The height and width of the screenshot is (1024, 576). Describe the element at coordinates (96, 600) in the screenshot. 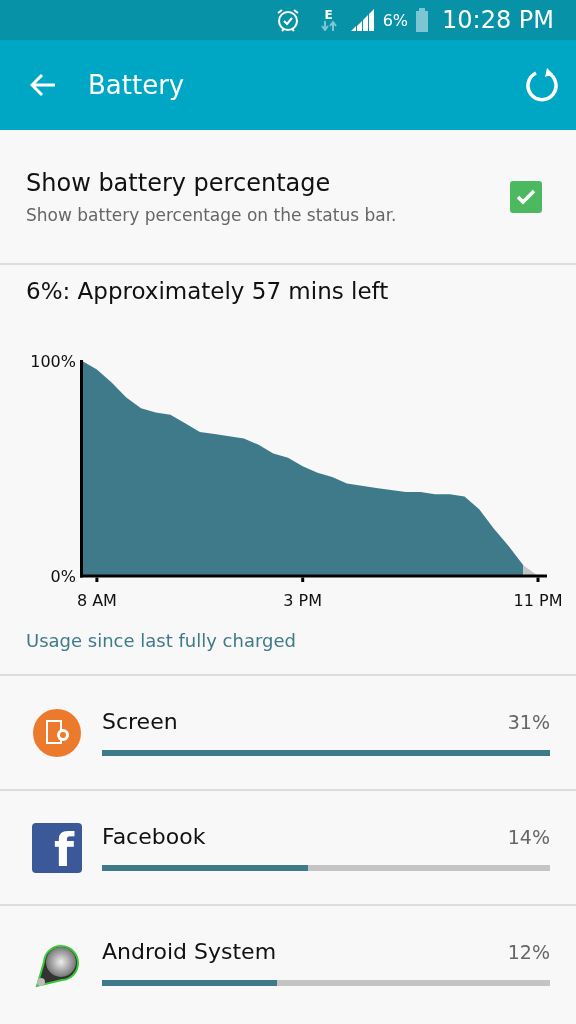

I see `x-tick-label: 8 AM` at that location.